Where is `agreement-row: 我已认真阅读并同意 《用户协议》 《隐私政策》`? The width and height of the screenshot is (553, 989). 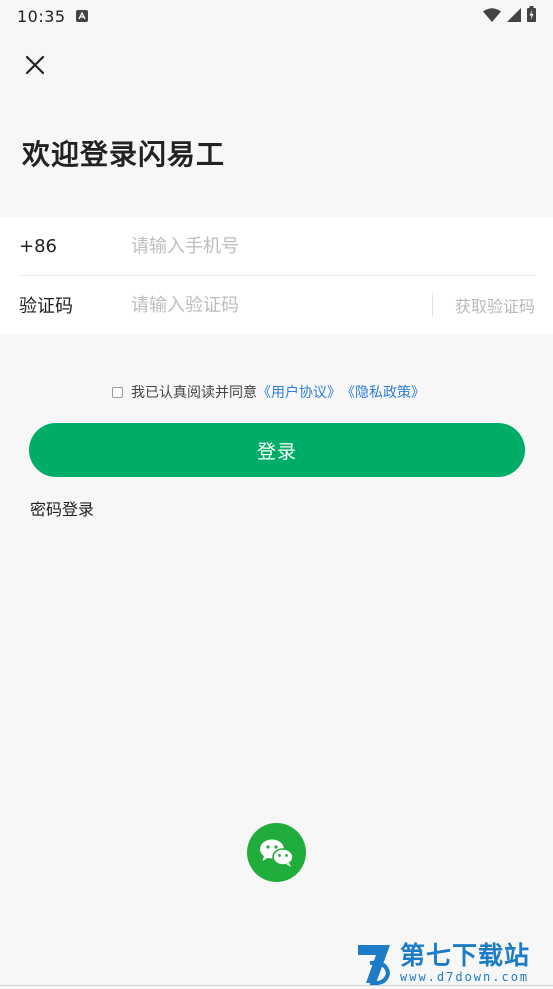
agreement-row: 我已认真阅读并同意 《用户协议》 《隐私政策》 is located at coordinates (268, 392).